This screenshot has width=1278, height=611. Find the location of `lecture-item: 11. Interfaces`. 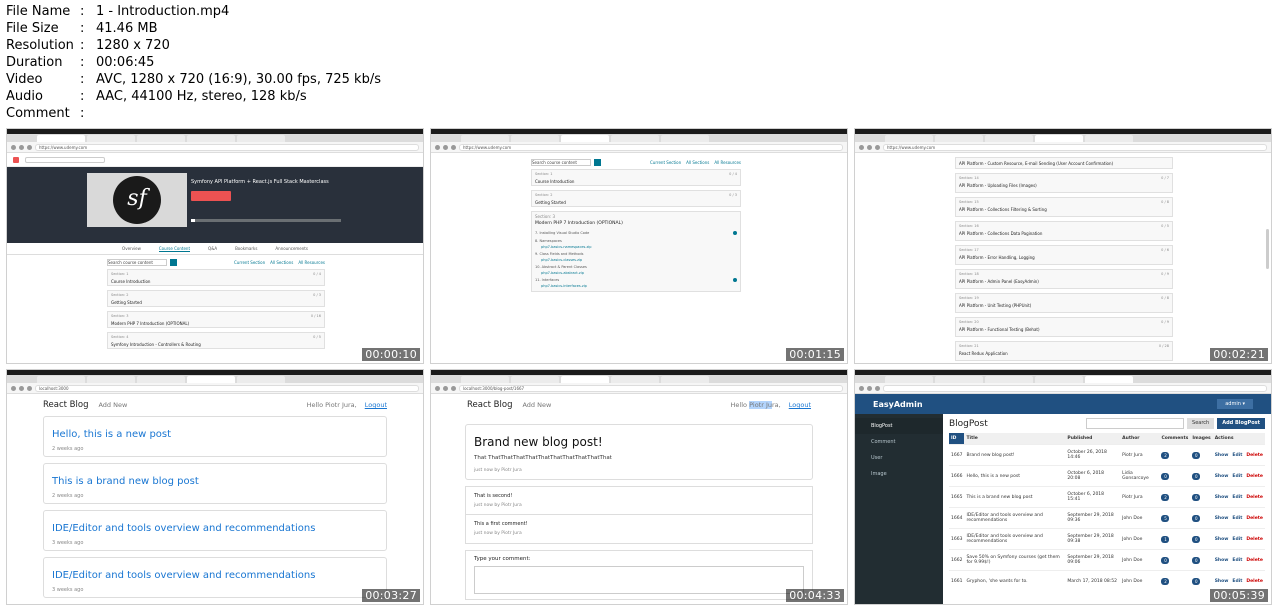

lecture-item: 11. Interfaces is located at coordinates (636, 280).